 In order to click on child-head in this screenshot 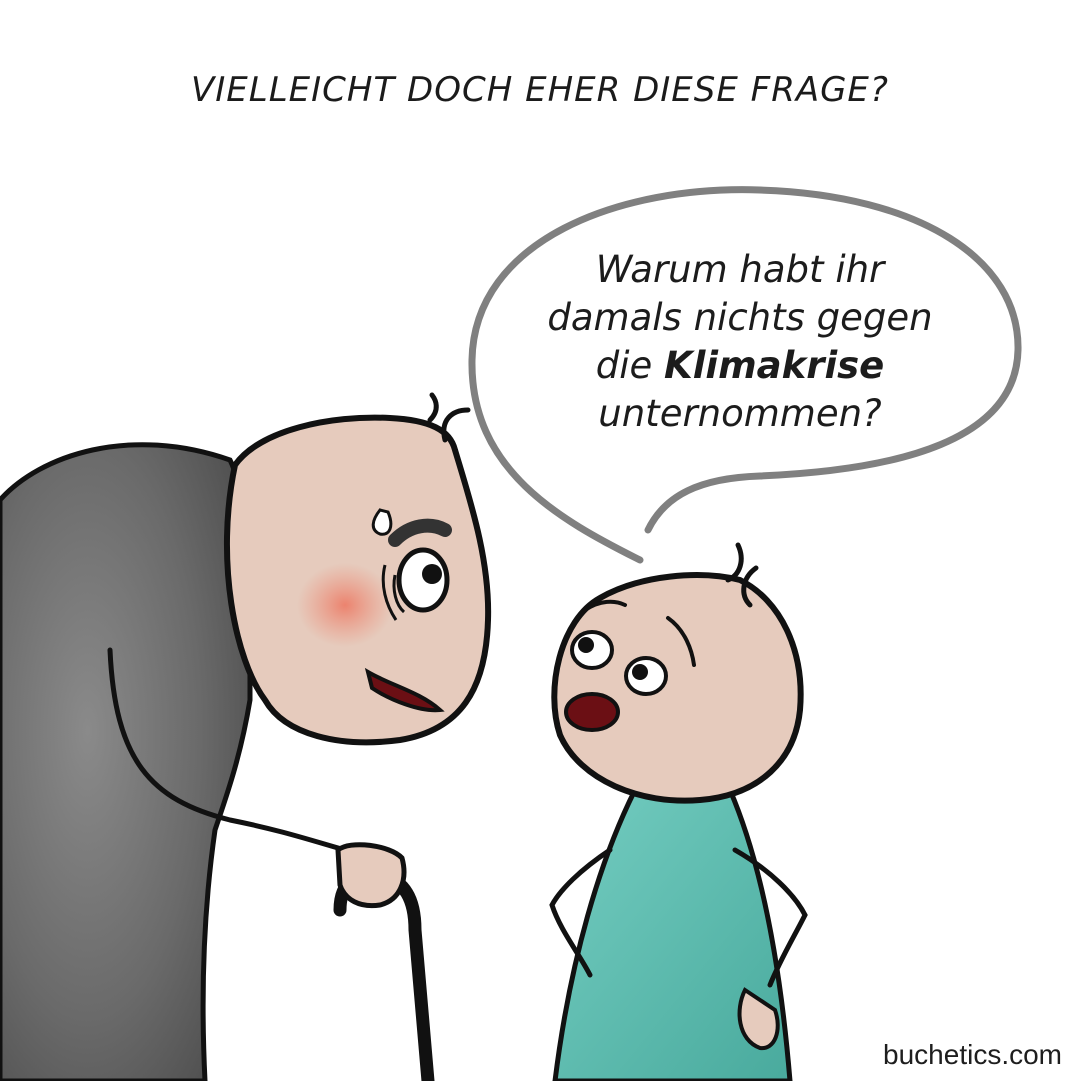, I will do `click(677, 688)`.